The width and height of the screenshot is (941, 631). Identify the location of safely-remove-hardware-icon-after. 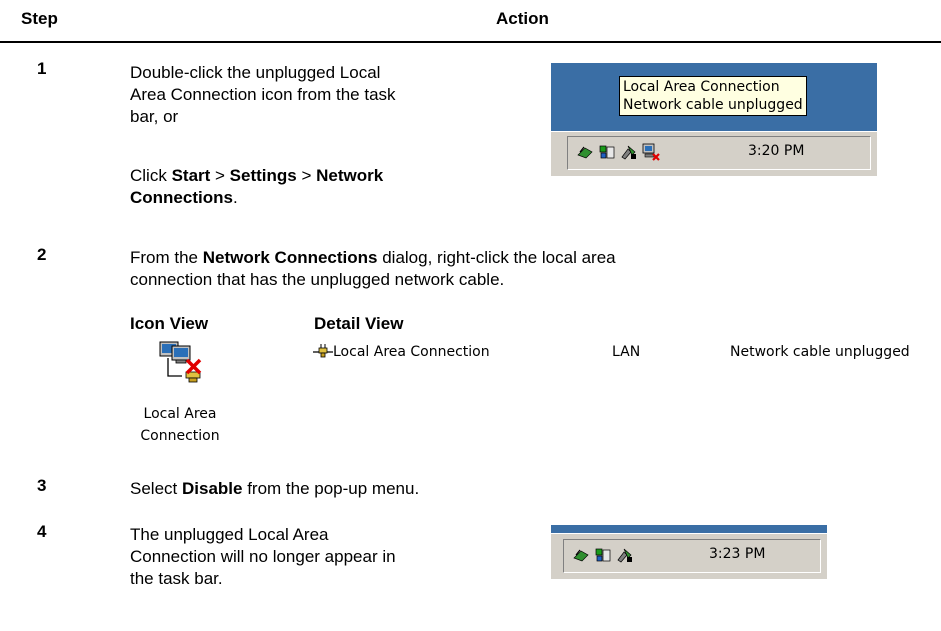
(624, 555).